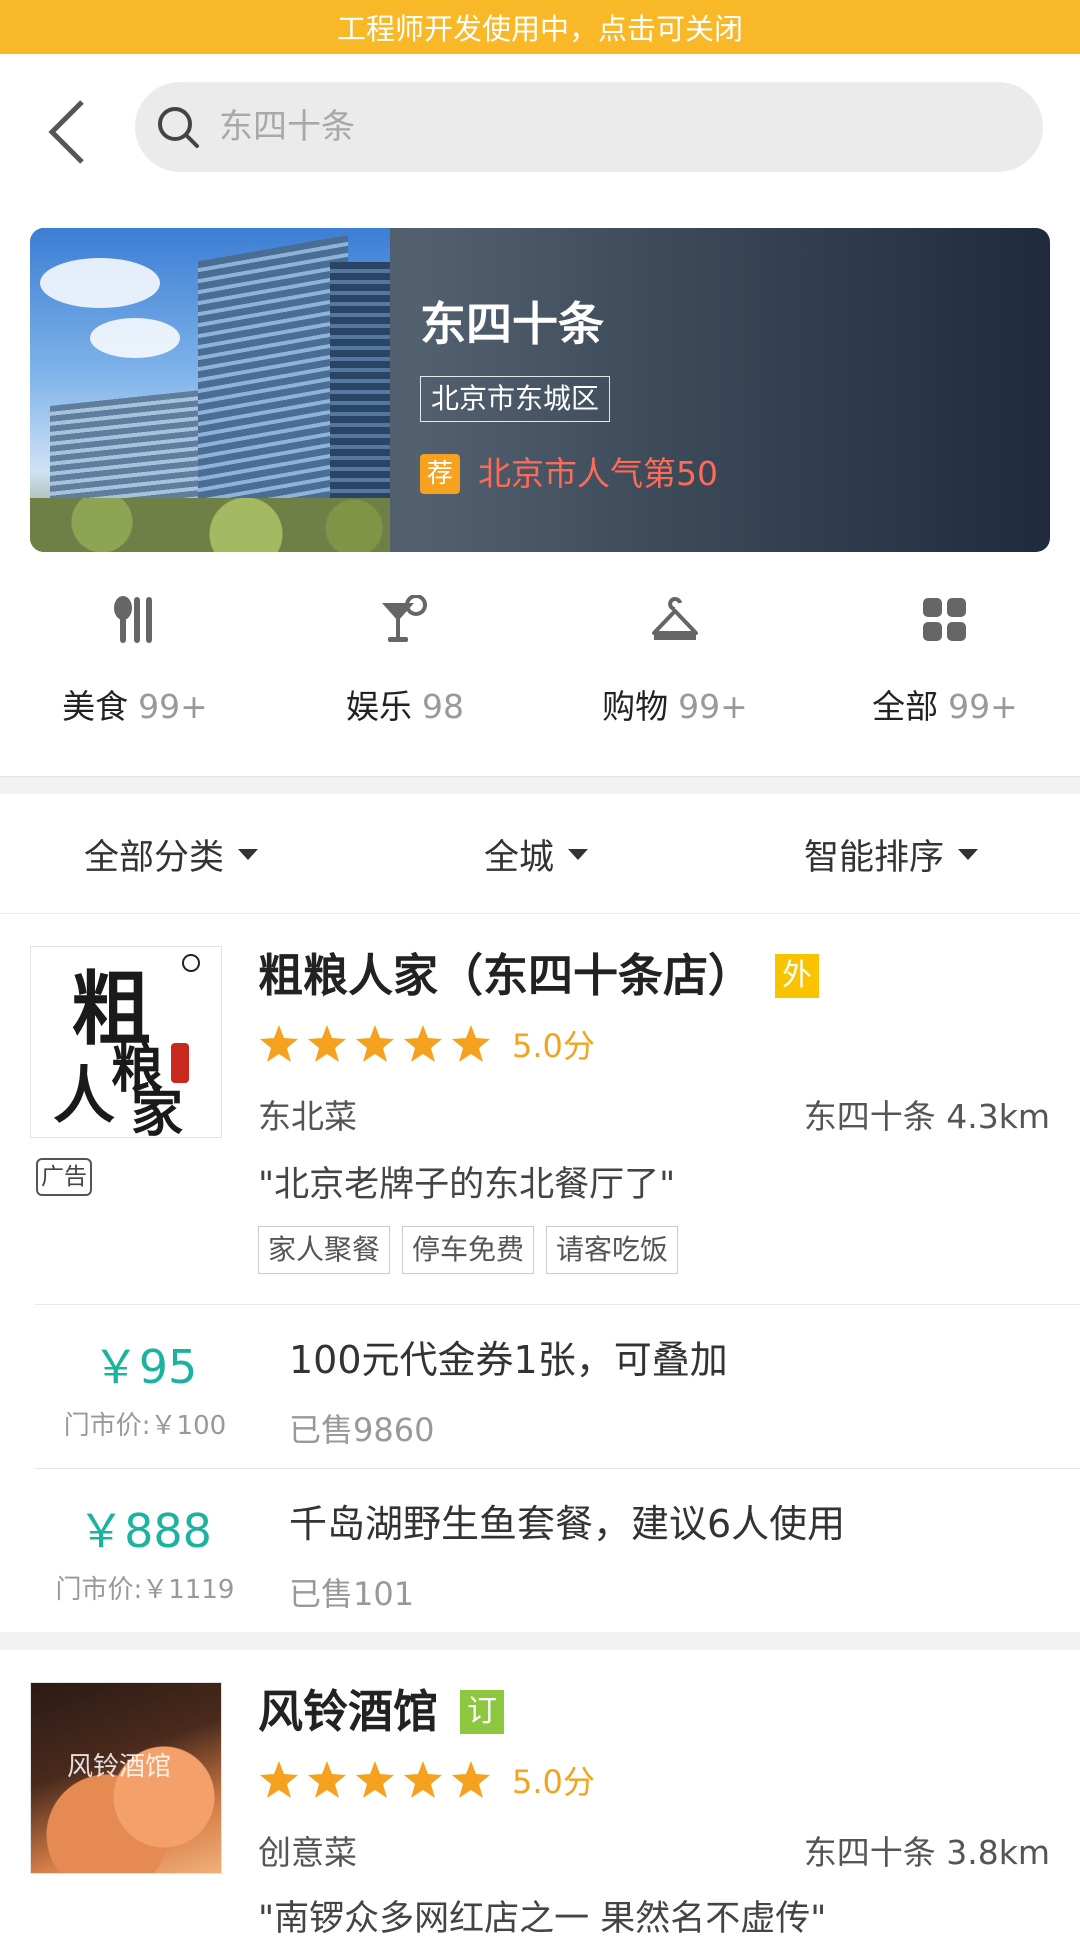  Describe the element at coordinates (84, 1095) in the screenshot. I see `svg-text: 人` at that location.